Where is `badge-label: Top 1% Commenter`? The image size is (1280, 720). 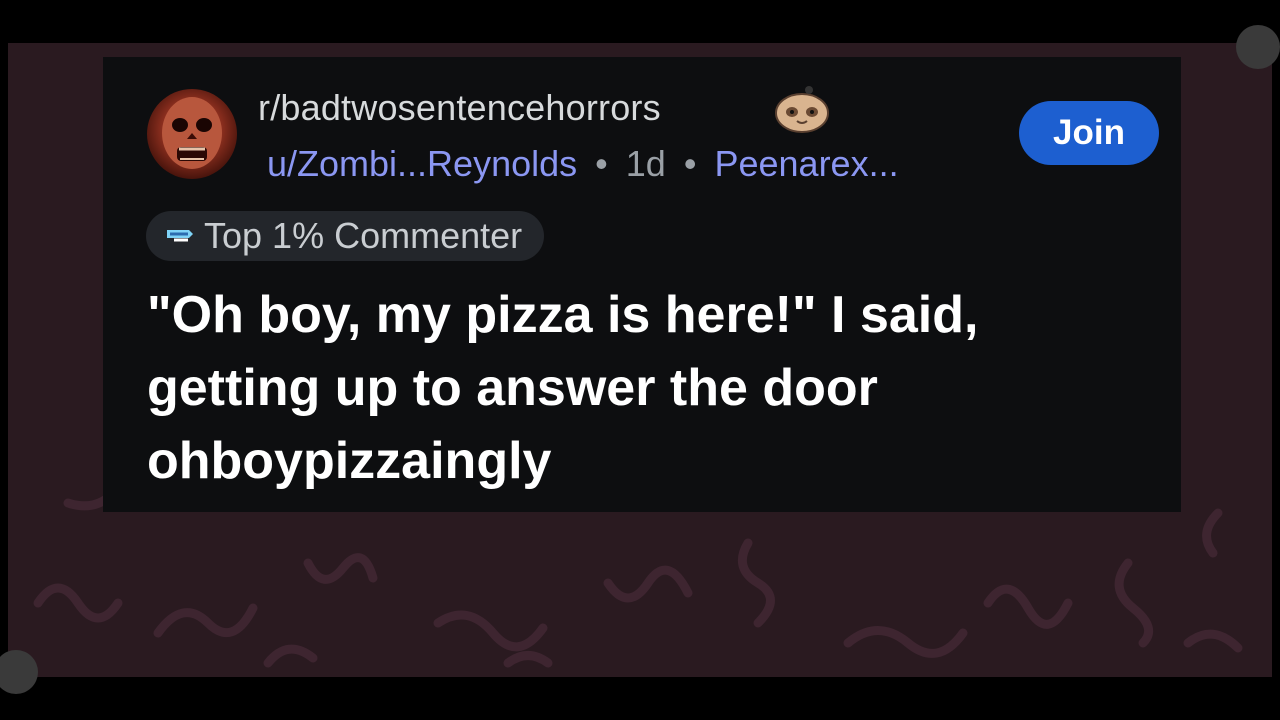
badge-label: Top 1% Commenter is located at coordinates (363, 235).